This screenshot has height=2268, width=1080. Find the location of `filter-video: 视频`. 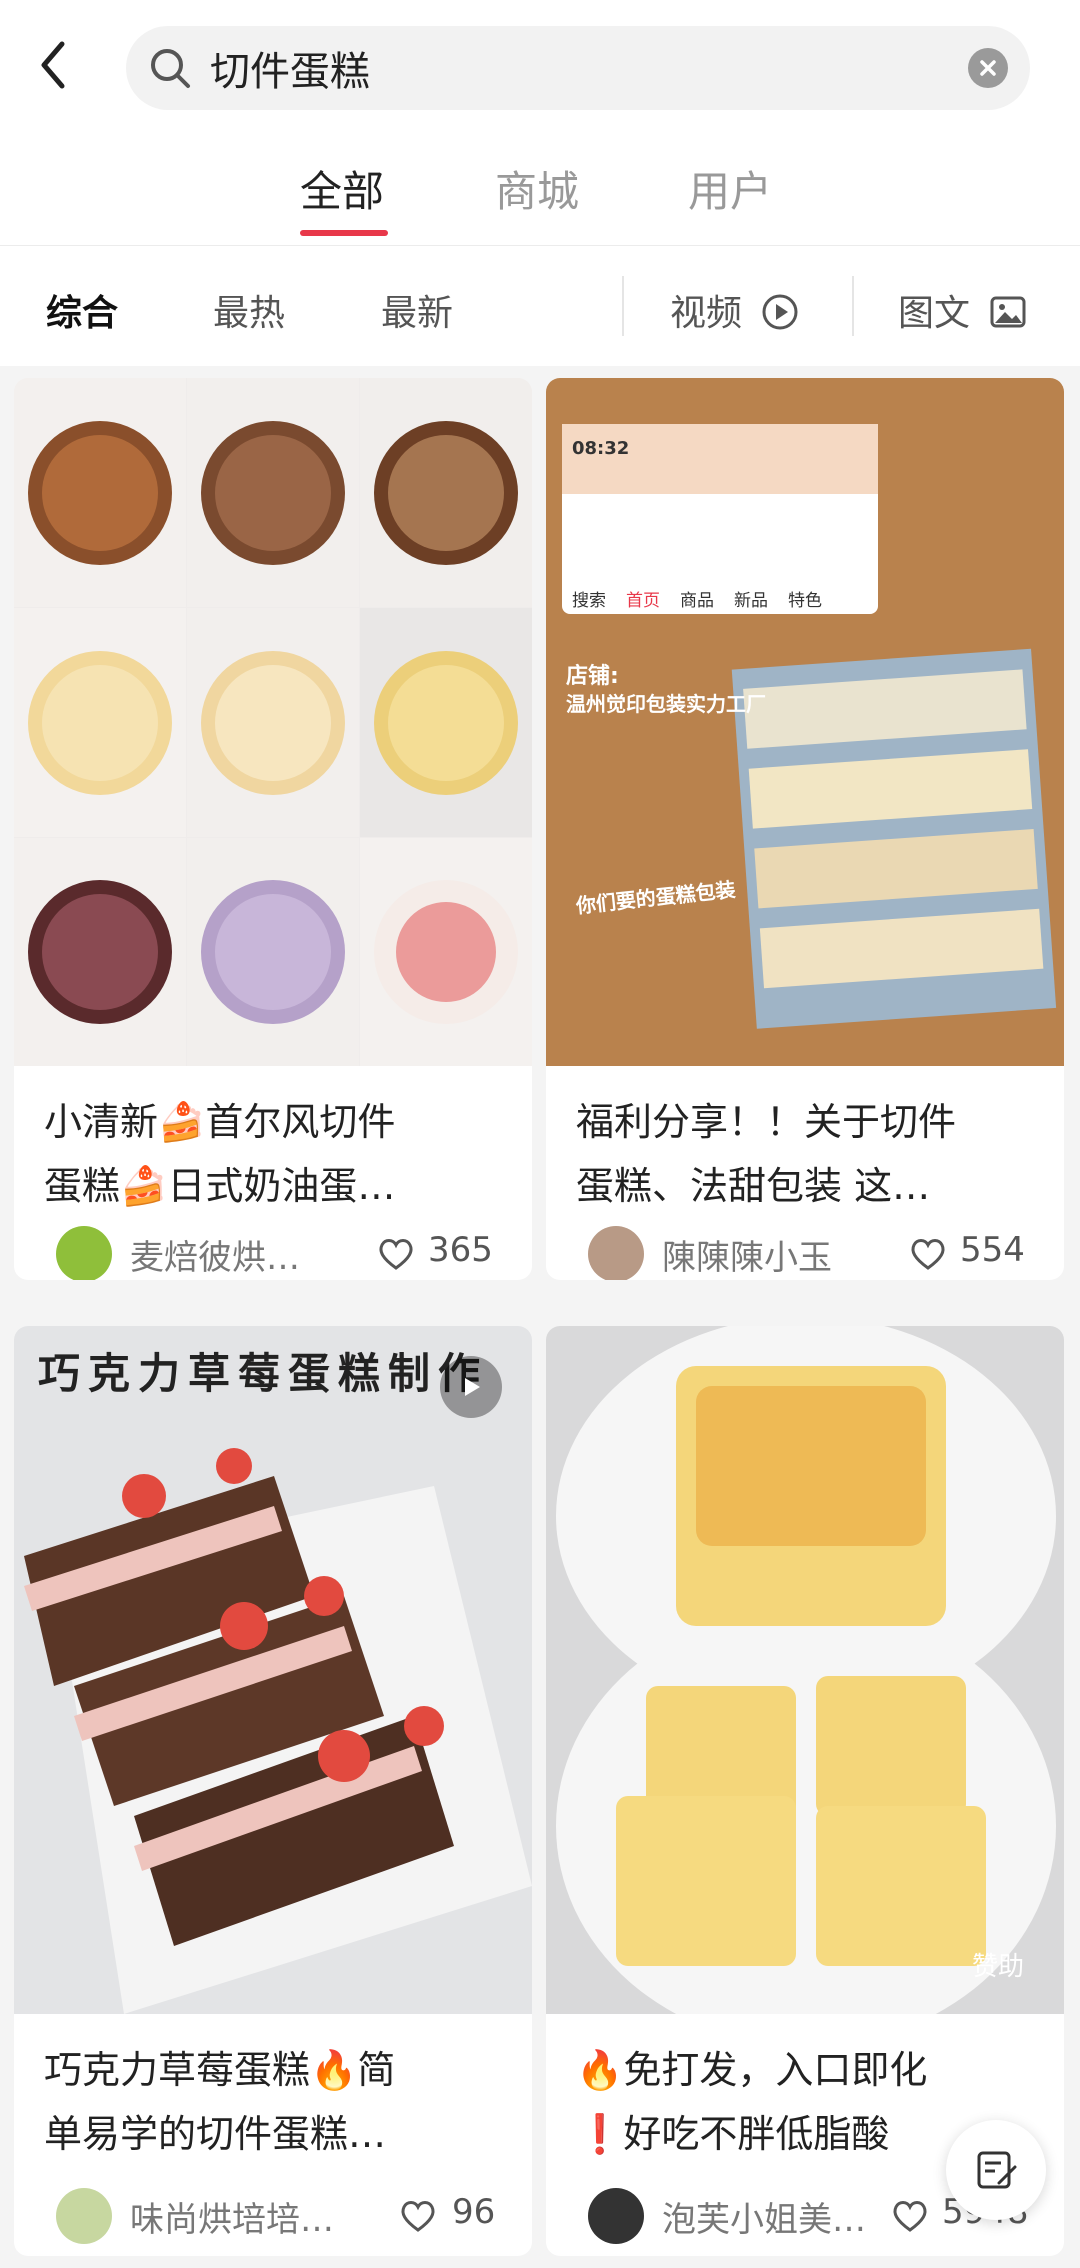

filter-video: 视频 is located at coordinates (734, 310).